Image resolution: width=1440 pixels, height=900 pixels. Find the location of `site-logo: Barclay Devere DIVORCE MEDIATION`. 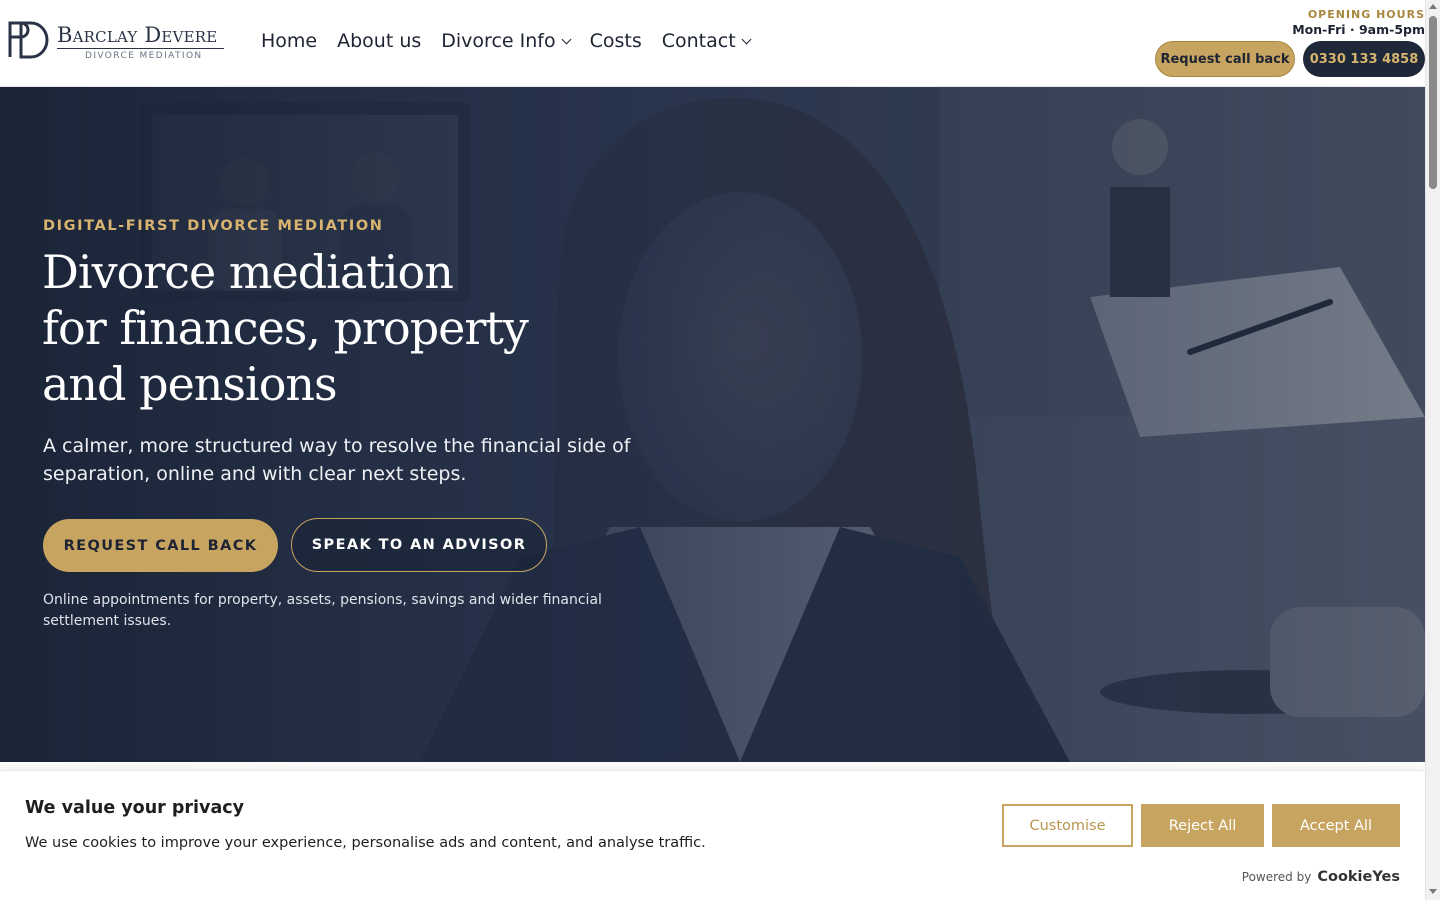

site-logo: Barclay Devere DIVORCE MEDIATION is located at coordinates (117, 41).